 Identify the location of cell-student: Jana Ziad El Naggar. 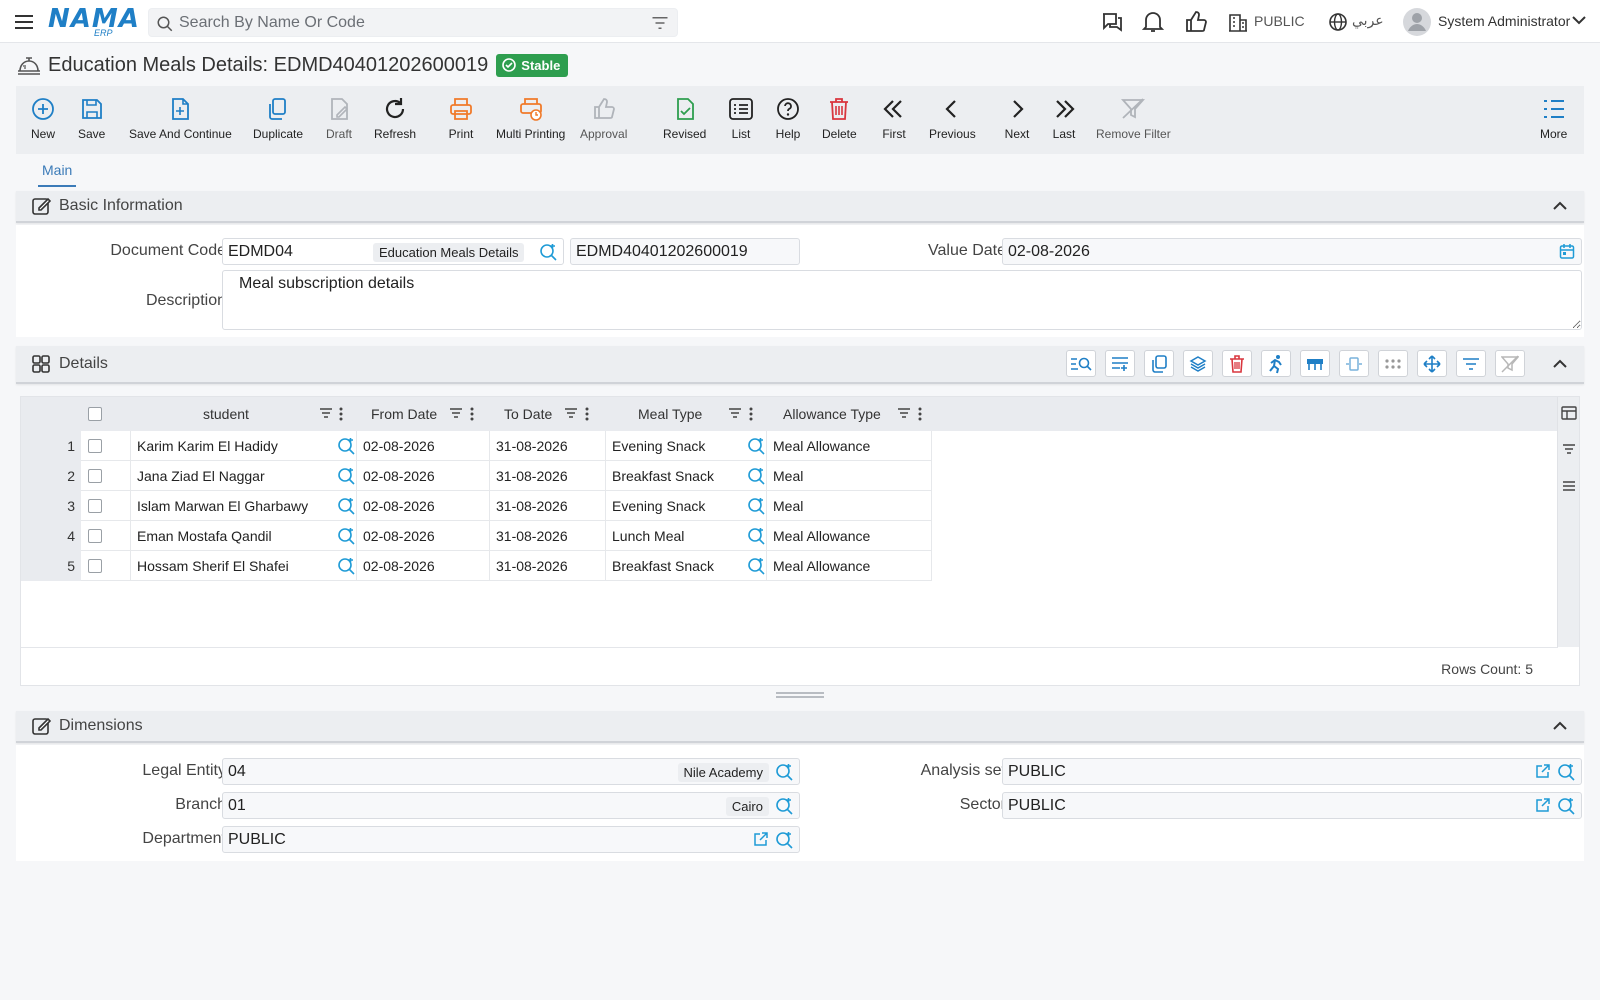
(244, 476).